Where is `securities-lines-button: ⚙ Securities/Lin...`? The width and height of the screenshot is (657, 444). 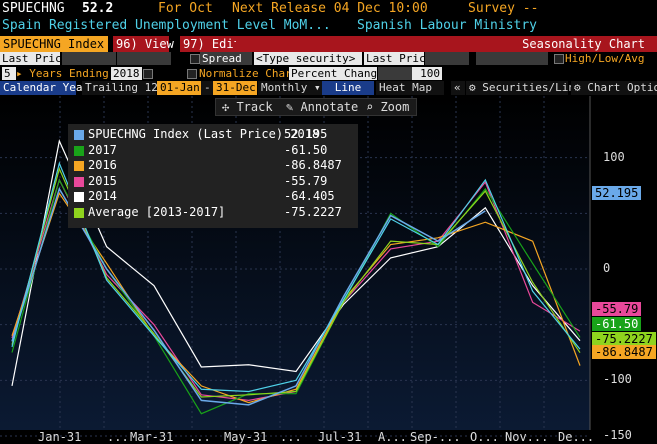 securities-lines-button: ⚙ Securities/Lin... is located at coordinates (530, 88).